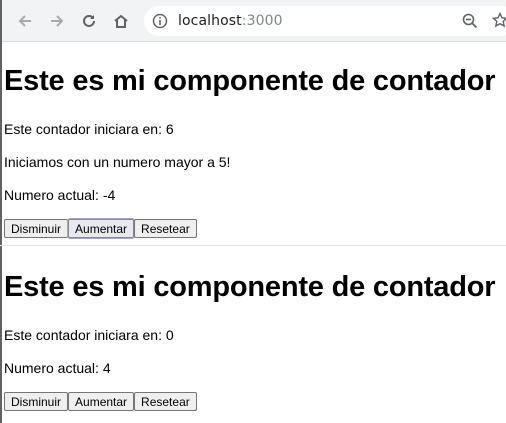 The image size is (506, 423). I want to click on reload-icon, so click(89, 21).